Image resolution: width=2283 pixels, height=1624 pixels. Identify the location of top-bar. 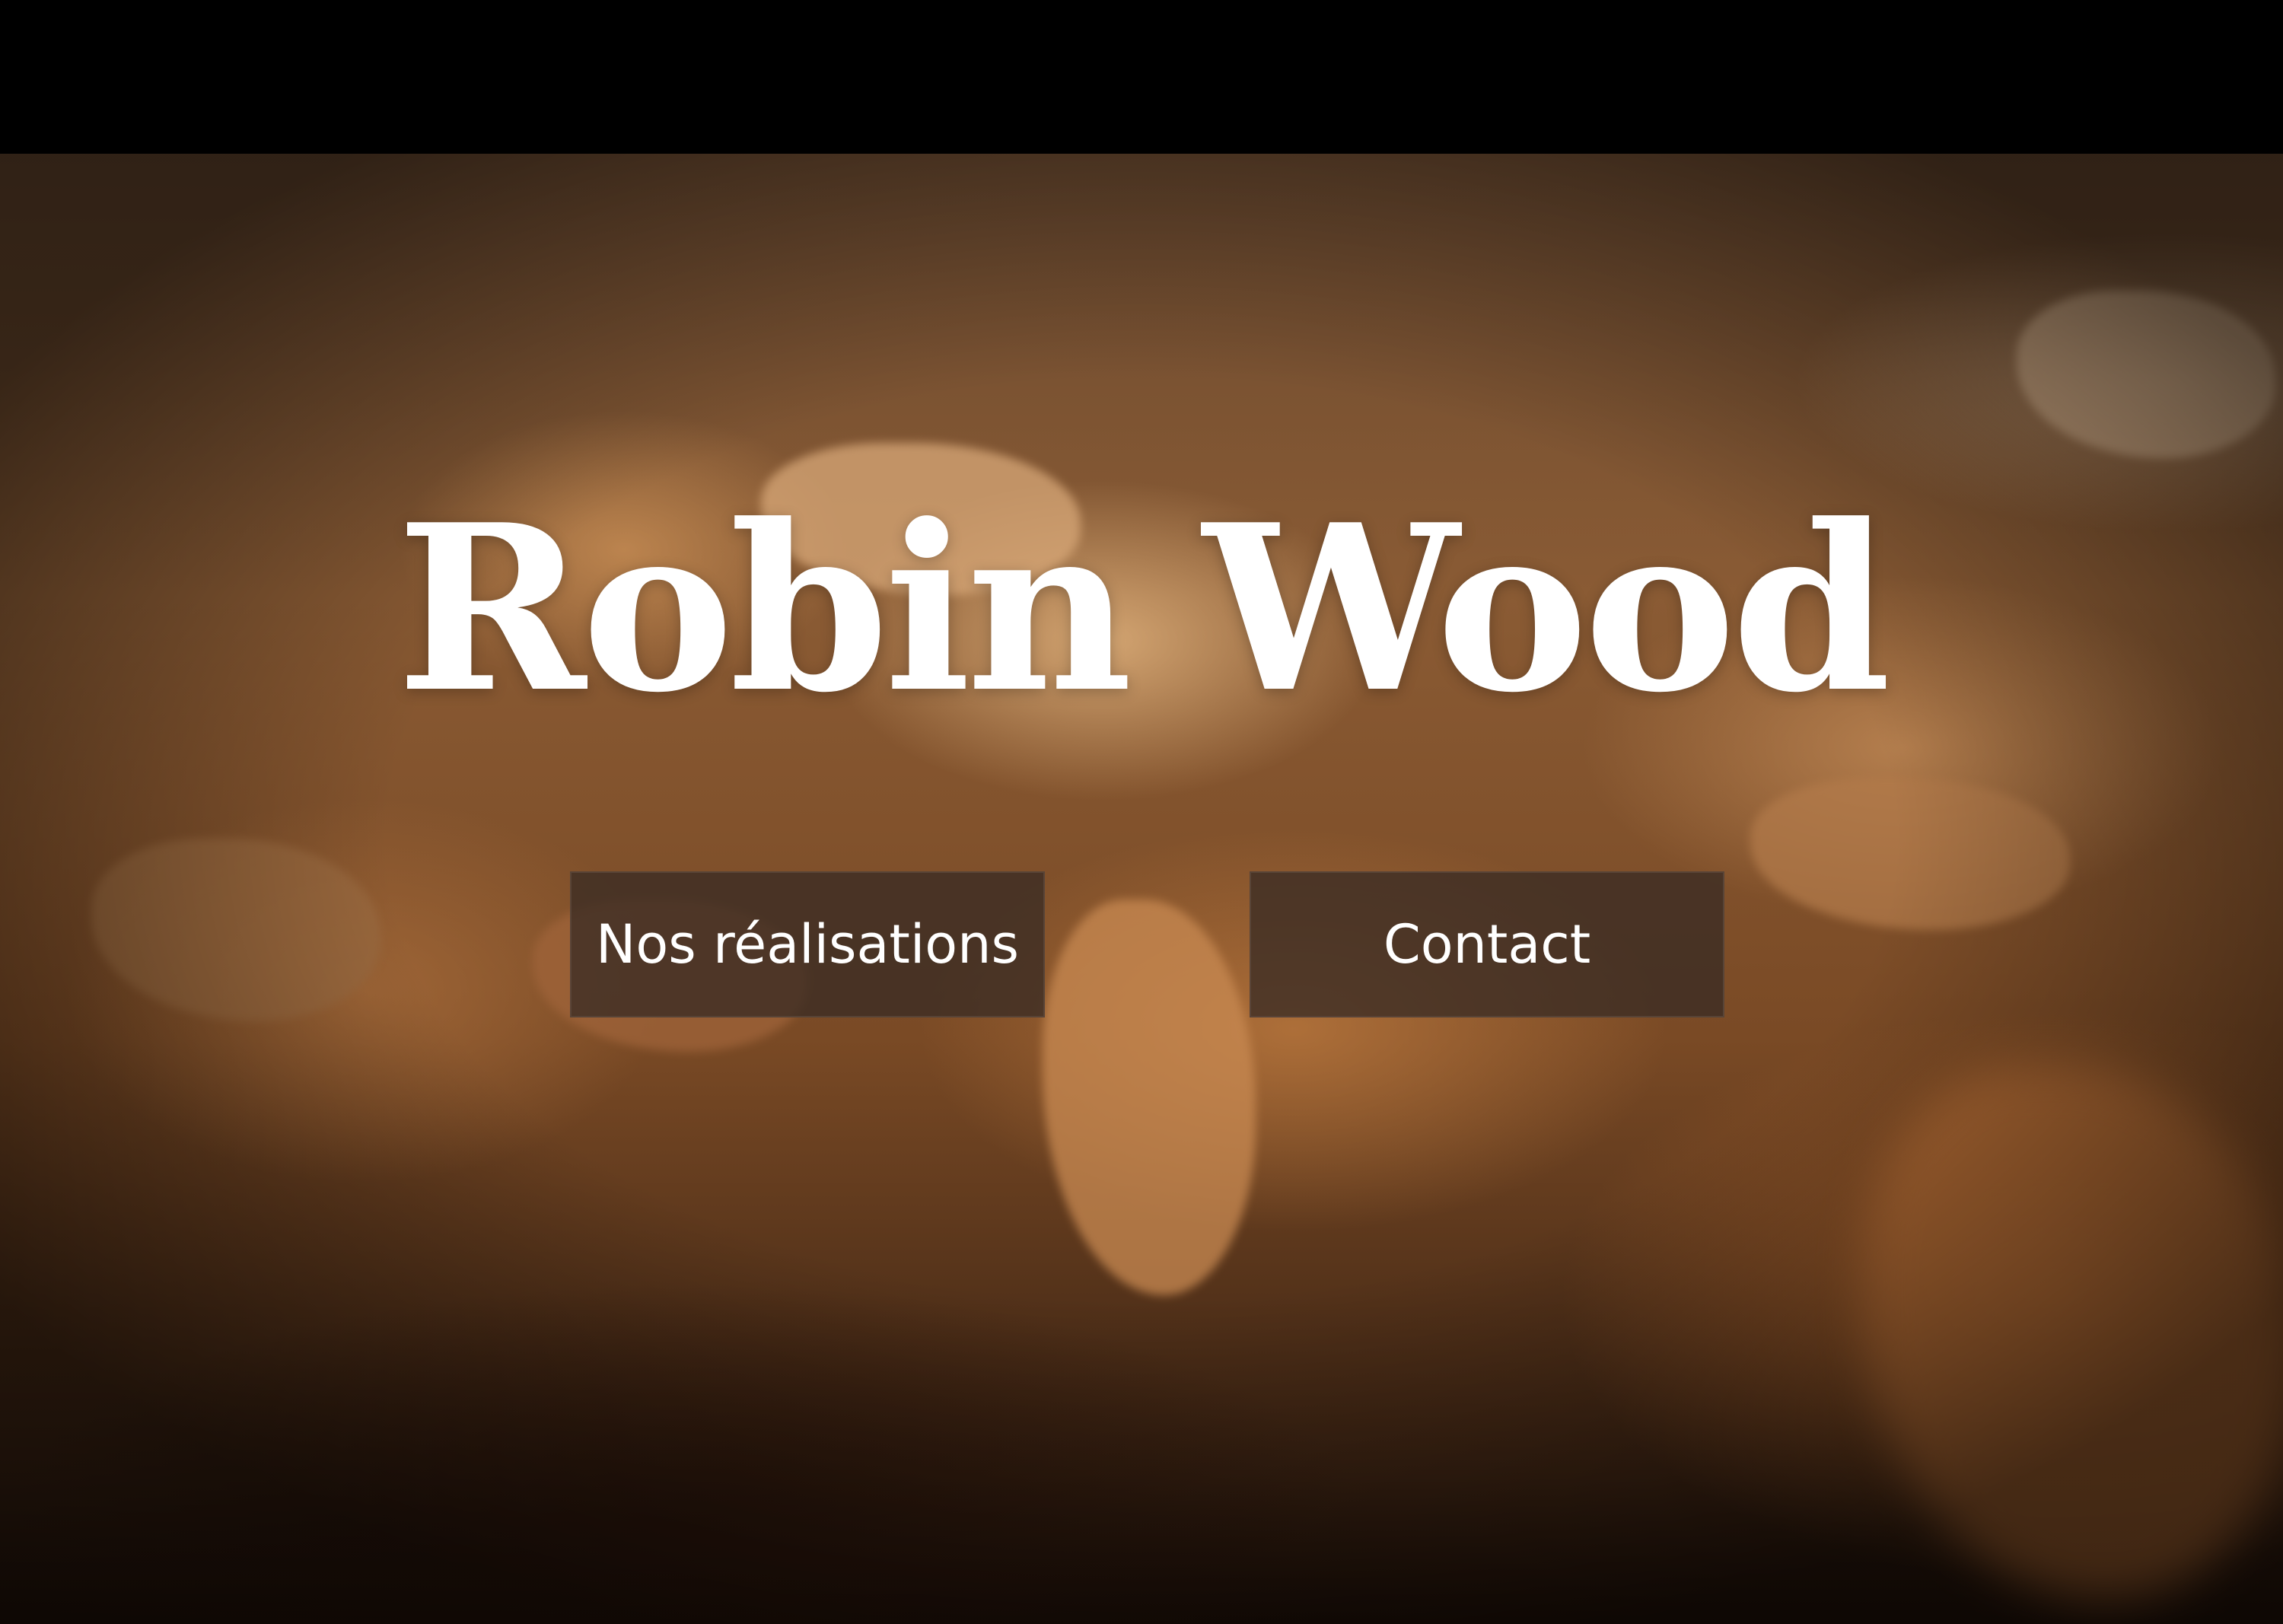
(1141, 77).